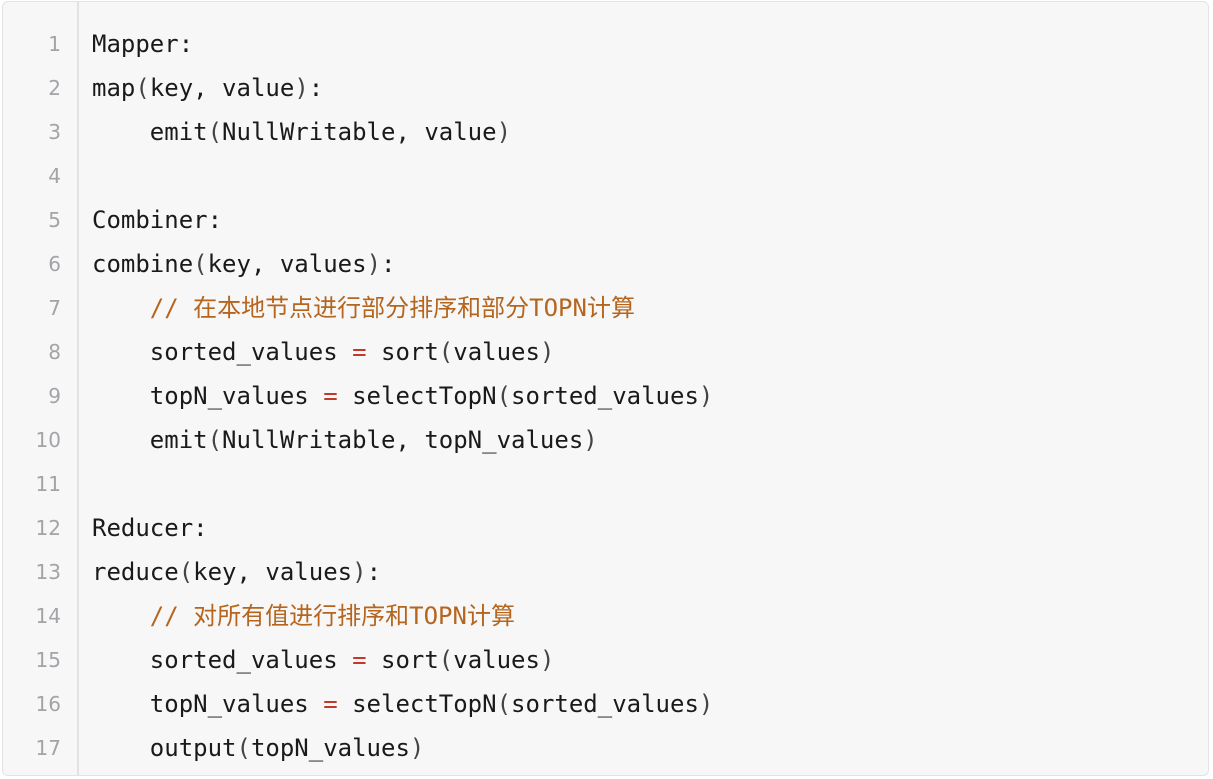 This screenshot has height=779, width=1213. I want to click on code-comment: // 对所有值进行排序和TOPN计算, so click(332, 616).